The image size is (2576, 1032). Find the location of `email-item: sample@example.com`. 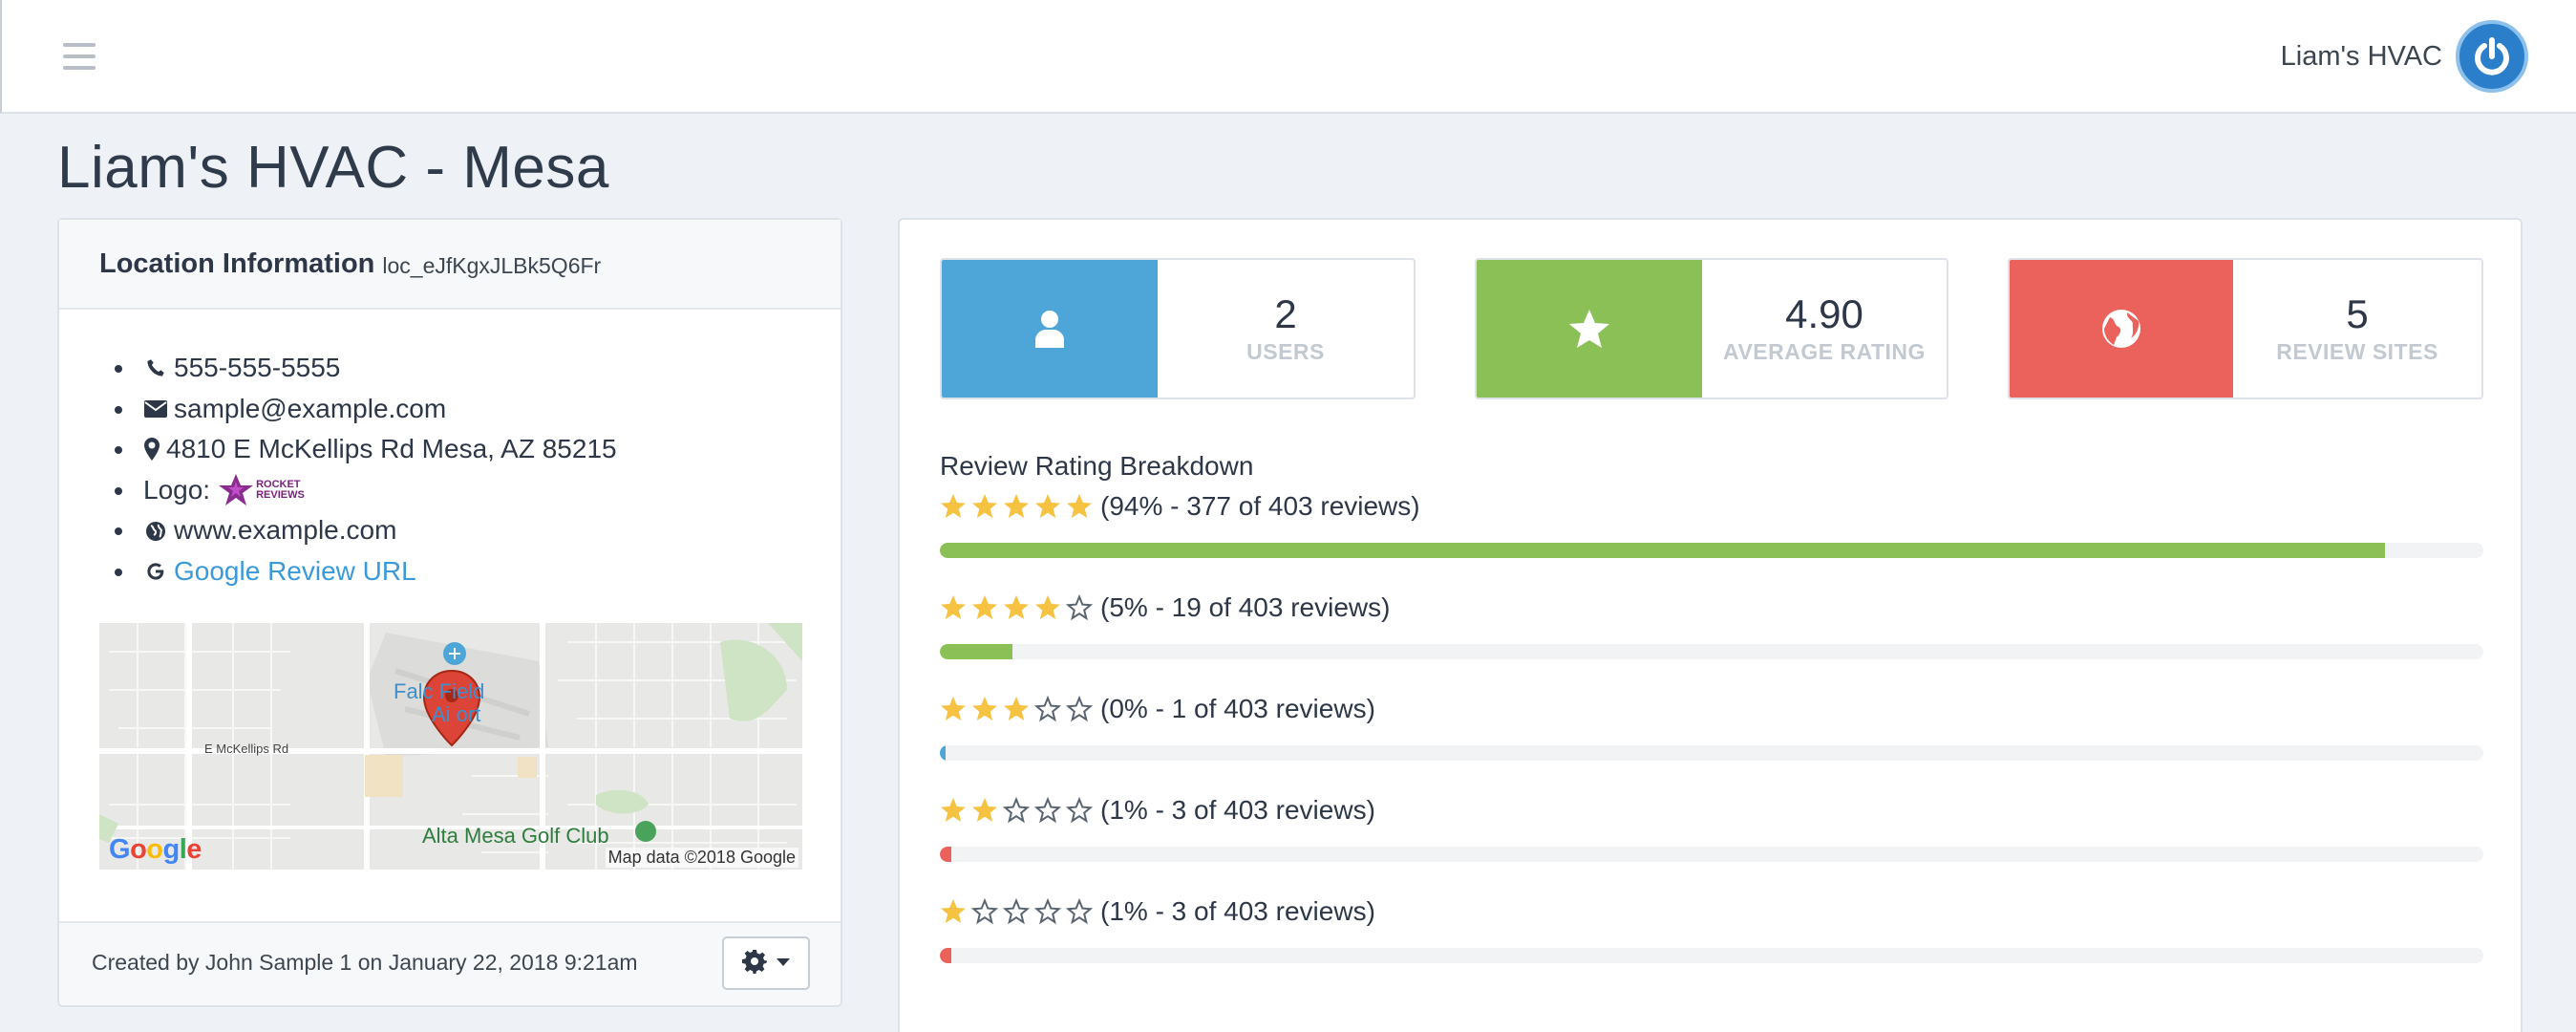

email-item: sample@example.com is located at coordinates (366, 410).